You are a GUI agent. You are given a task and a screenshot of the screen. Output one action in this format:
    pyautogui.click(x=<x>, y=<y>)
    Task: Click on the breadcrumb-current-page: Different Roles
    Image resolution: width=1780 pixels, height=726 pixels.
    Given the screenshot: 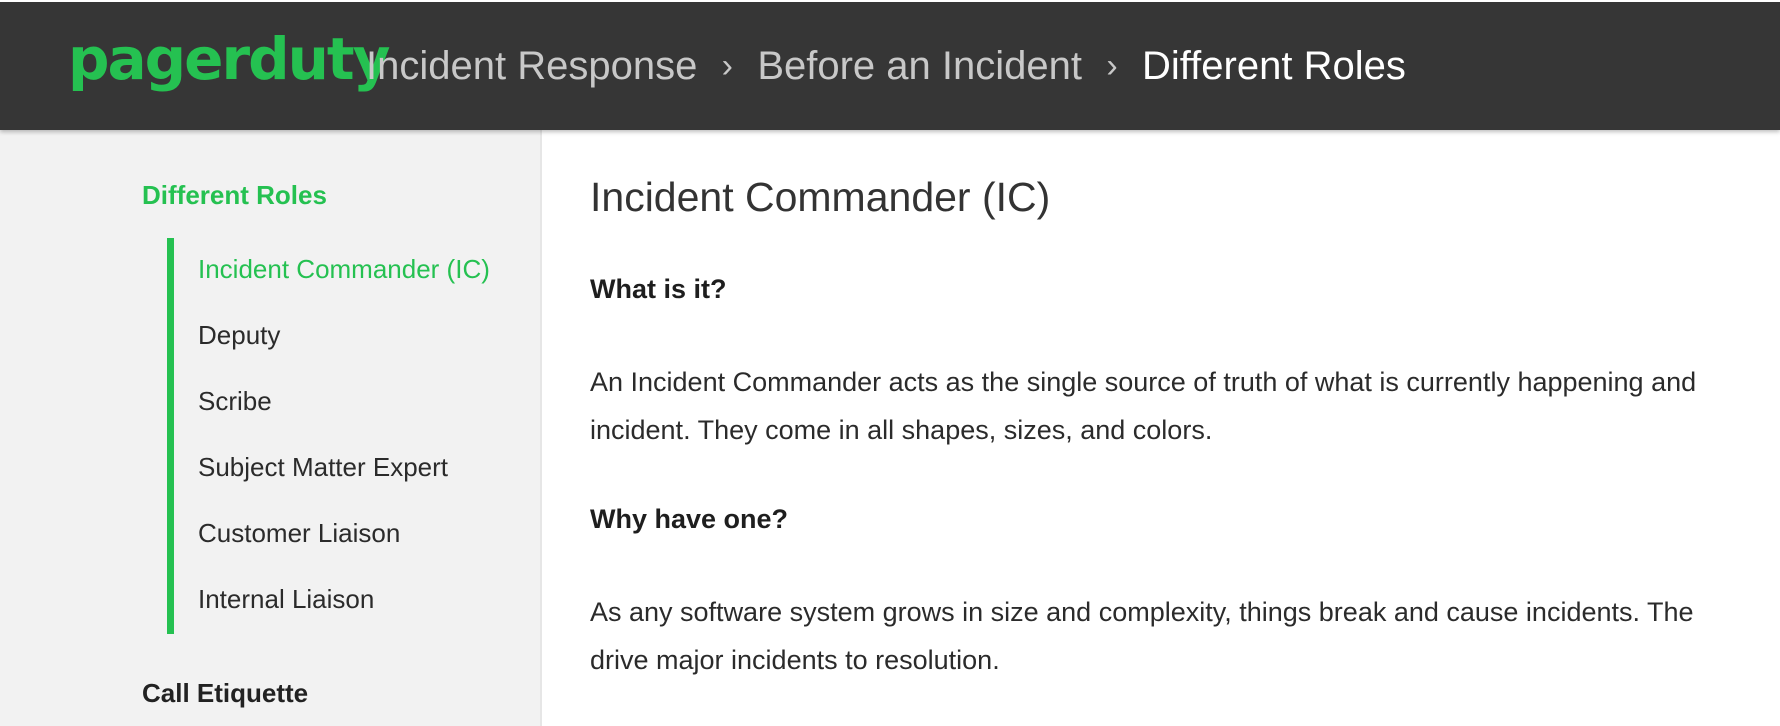 What is the action you would take?
    pyautogui.click(x=1274, y=66)
    